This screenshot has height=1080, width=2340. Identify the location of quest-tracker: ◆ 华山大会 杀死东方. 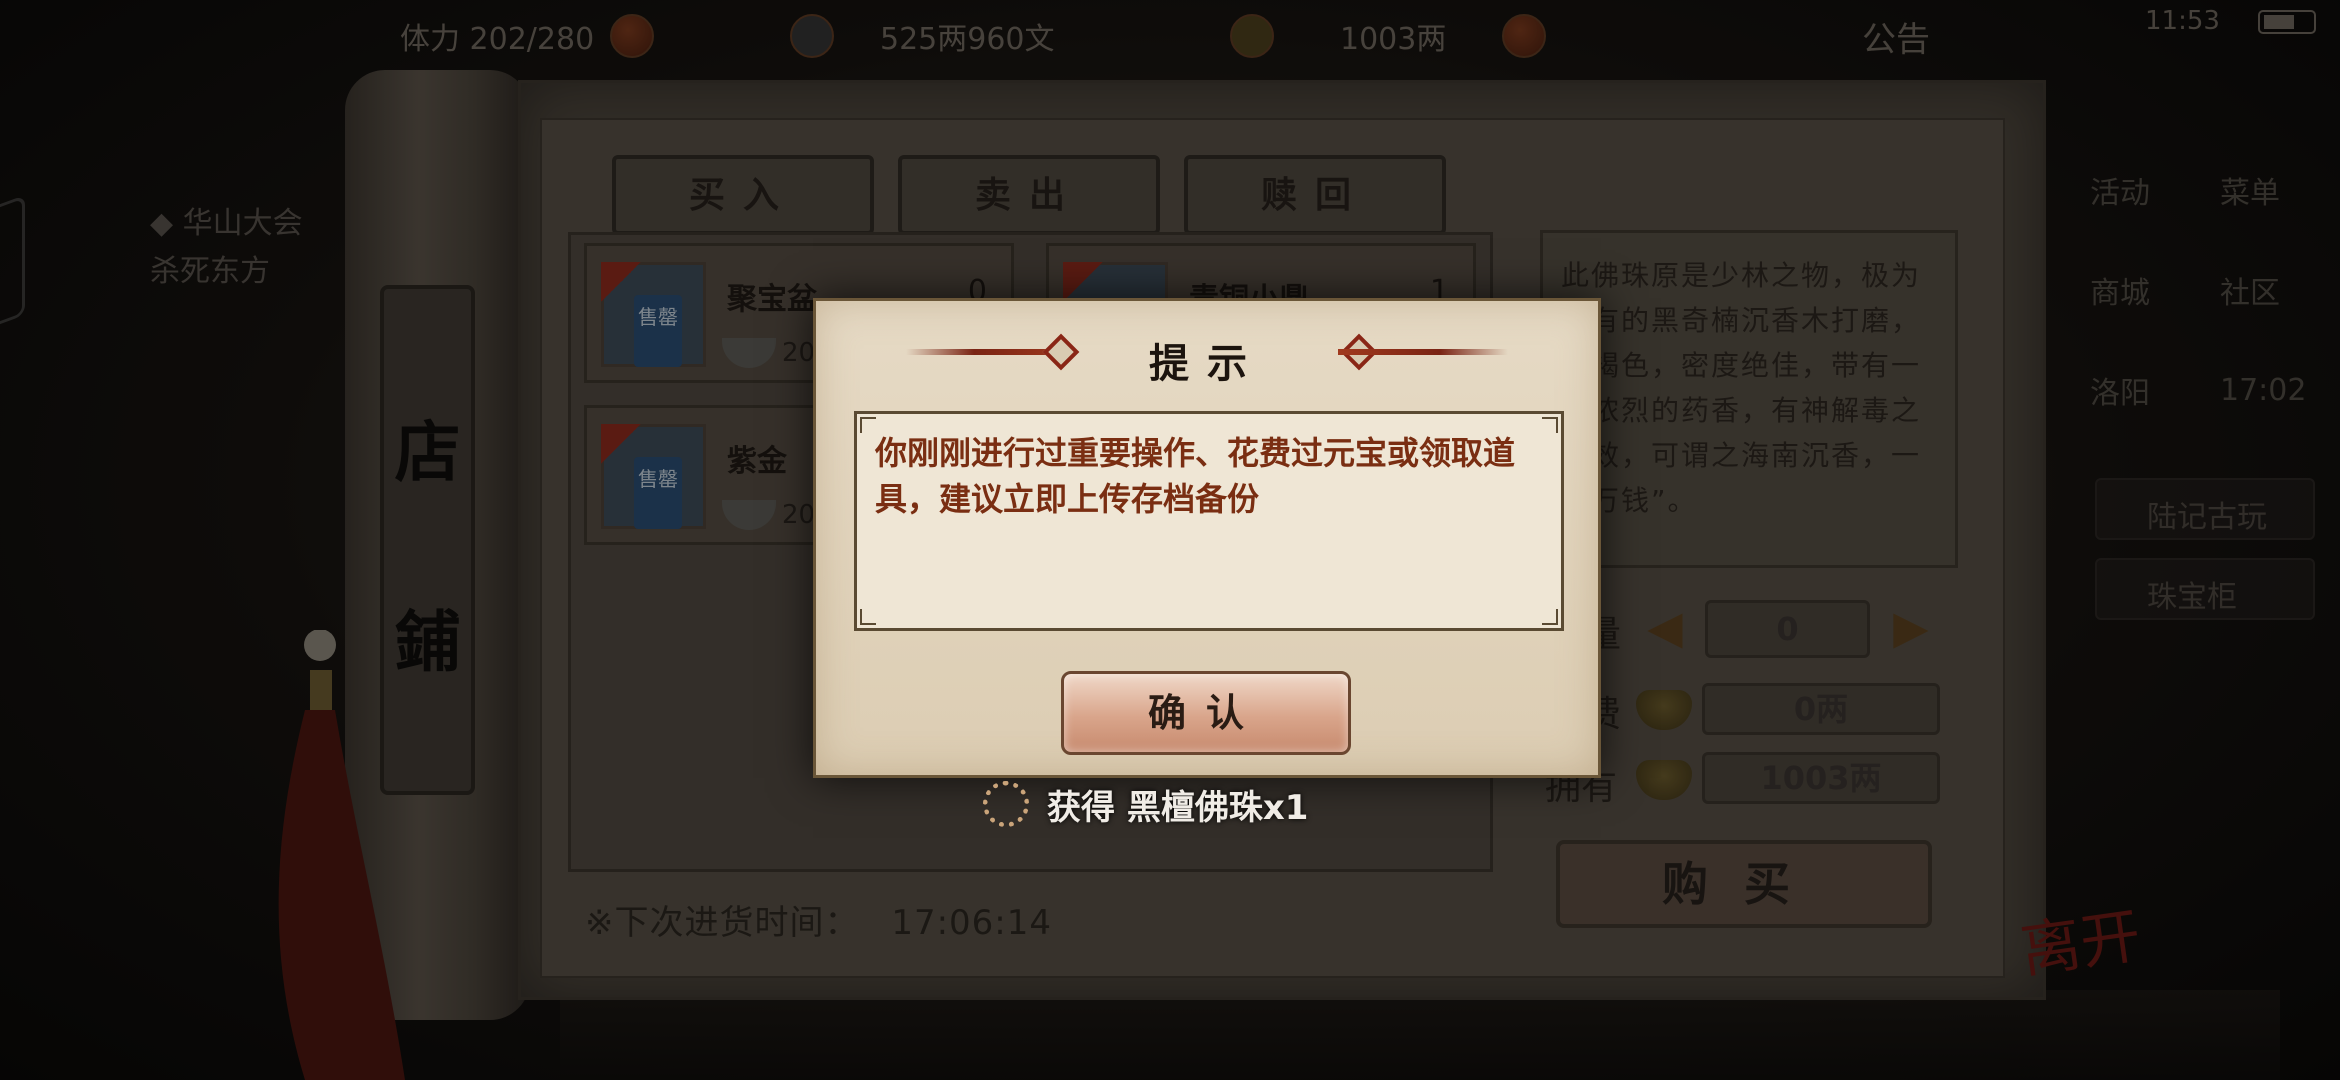
(226, 248).